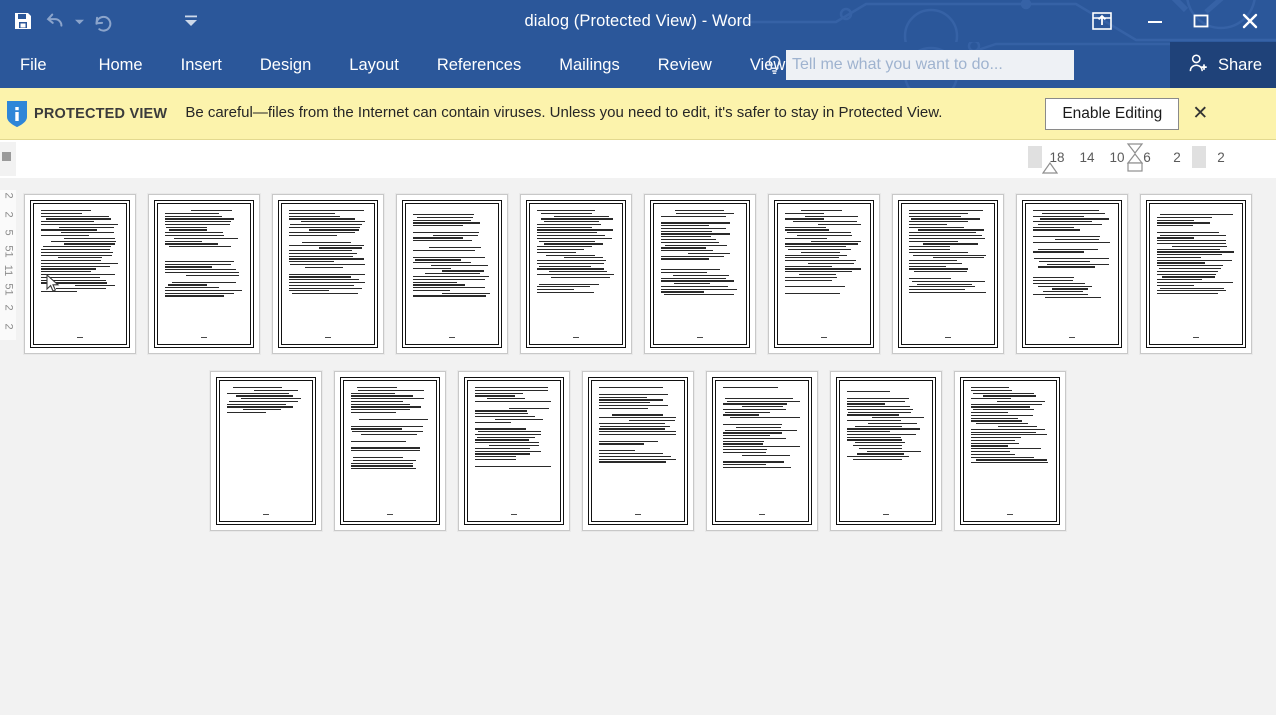 The width and height of the screenshot is (1276, 715). What do you see at coordinates (79, 21) in the screenshot?
I see `undo-dropdown-icon` at bounding box center [79, 21].